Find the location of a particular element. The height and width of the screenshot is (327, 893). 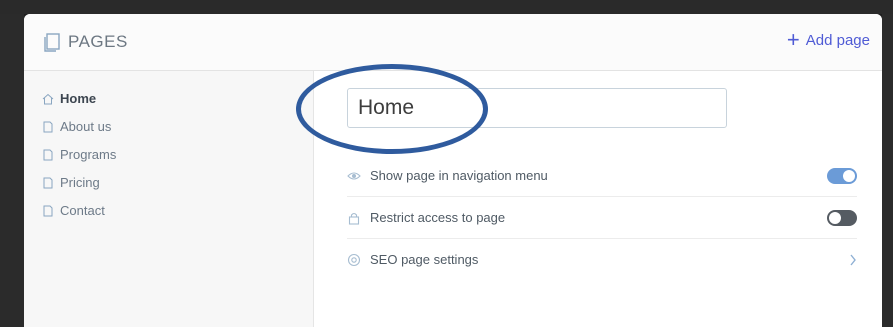

background-left is located at coordinates (12, 170).